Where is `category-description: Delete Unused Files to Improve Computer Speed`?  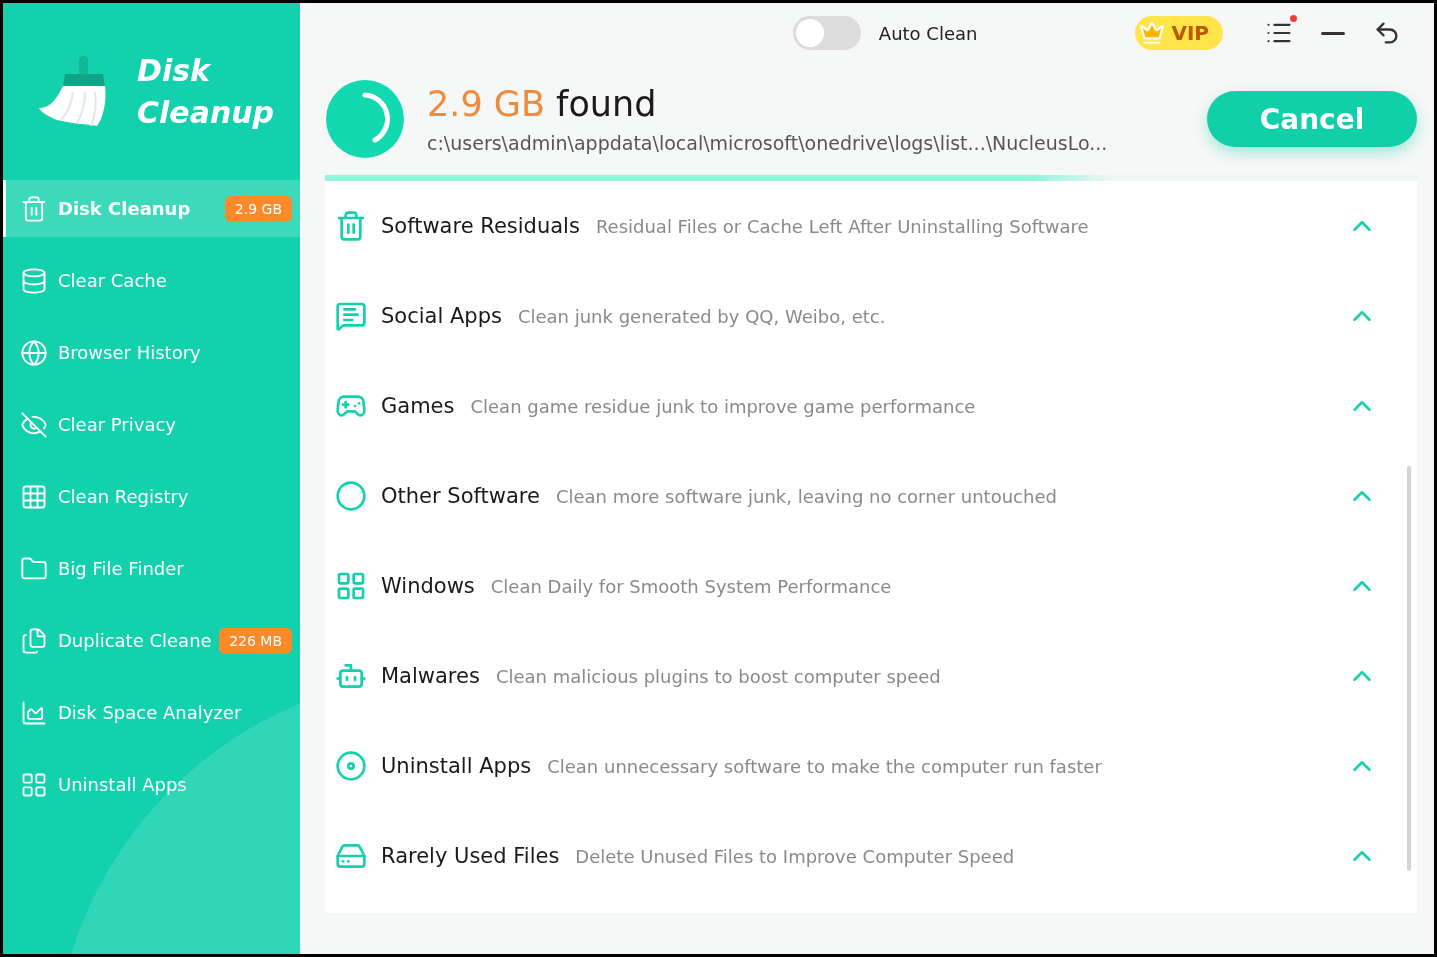 category-description: Delete Unused Files to Improve Computer Speed is located at coordinates (795, 856).